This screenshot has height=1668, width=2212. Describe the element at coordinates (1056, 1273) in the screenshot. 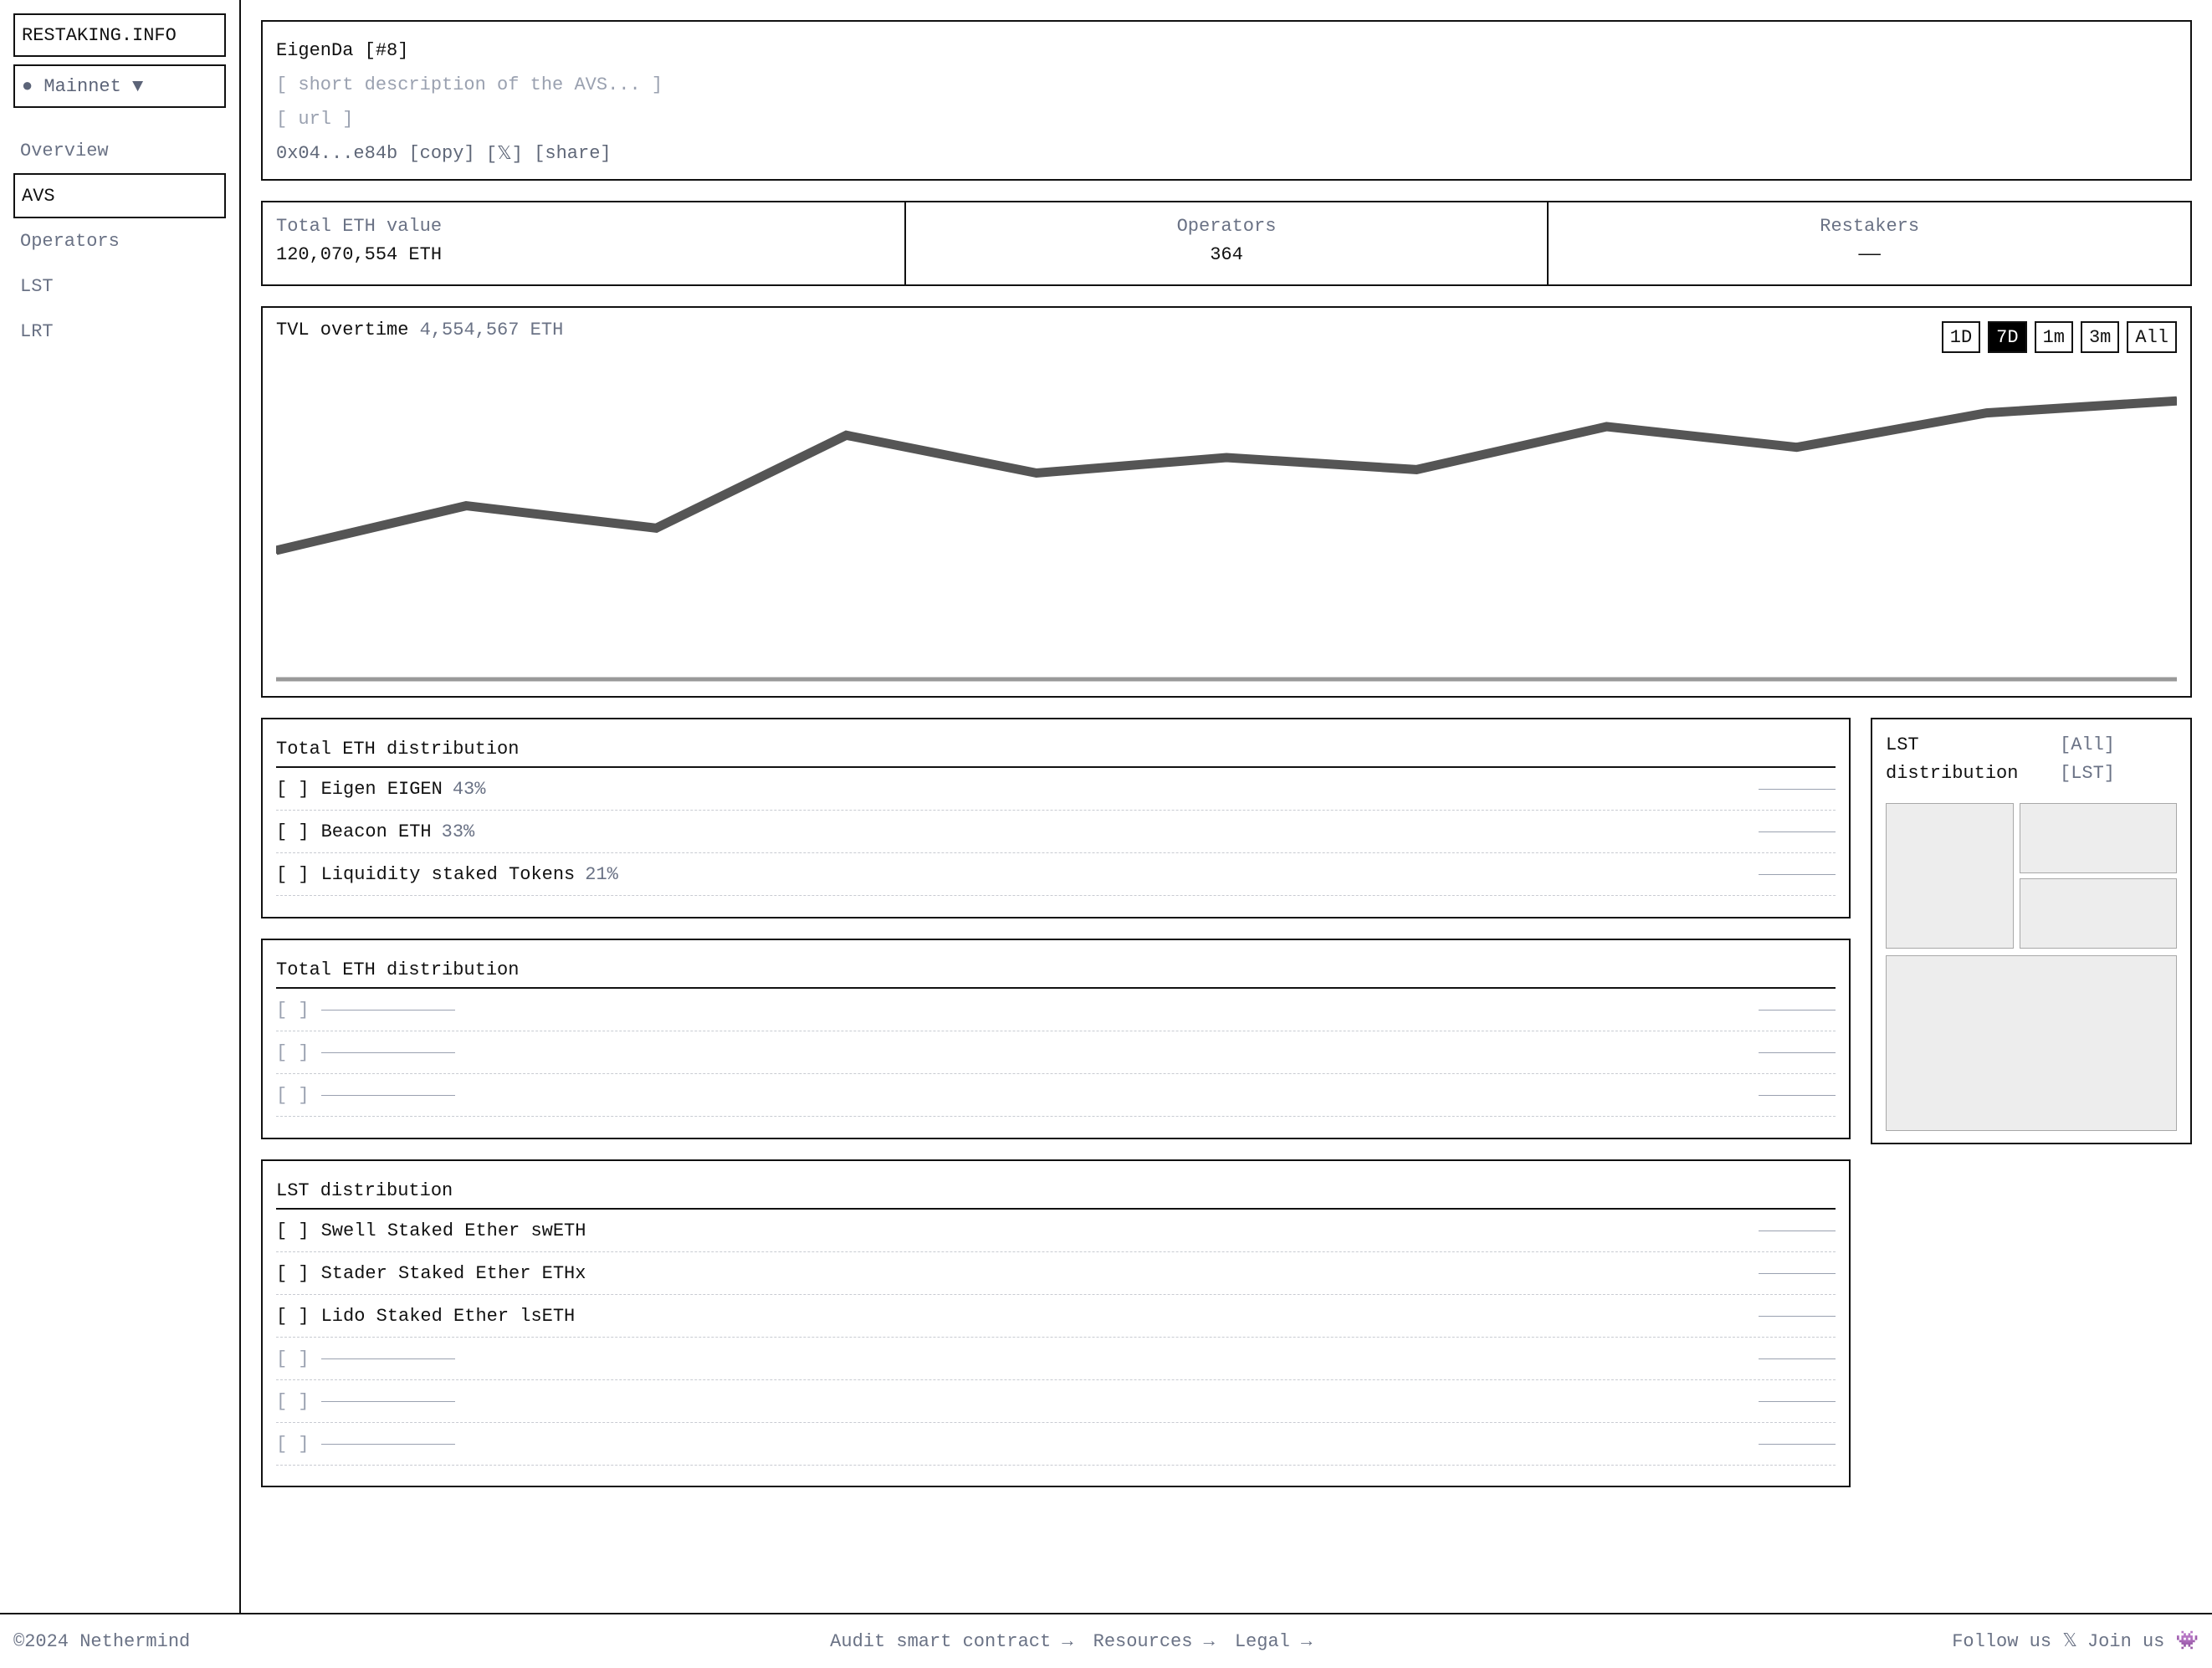

I see `list-item: [ ] Stader Staked Ether ETHx` at that location.